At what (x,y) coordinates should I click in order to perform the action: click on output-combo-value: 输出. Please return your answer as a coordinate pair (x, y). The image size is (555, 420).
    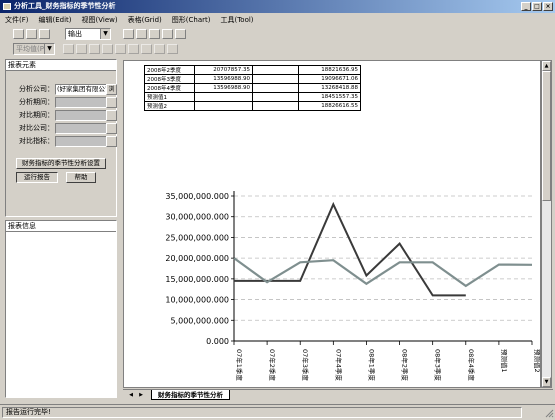
    Looking at the image, I should click on (75, 34).